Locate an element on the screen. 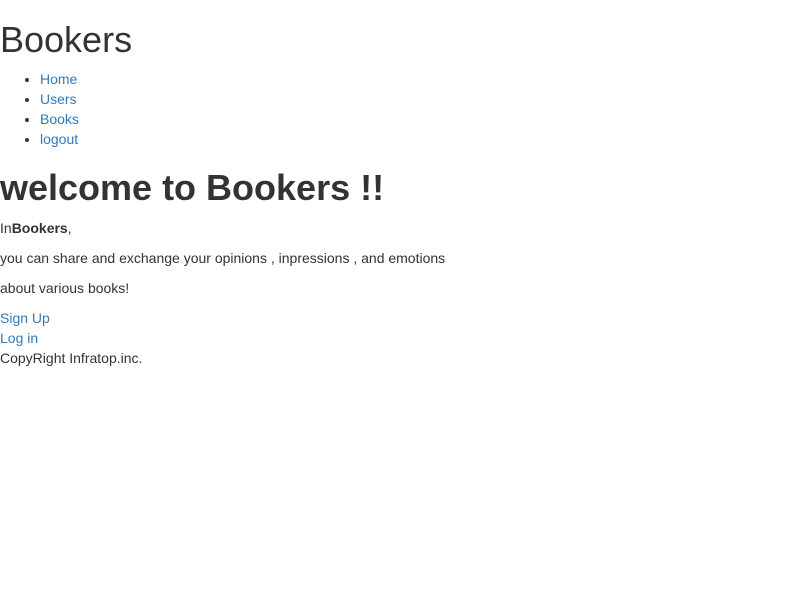 This screenshot has width=800, height=600. nav-item-users: Users is located at coordinates (59, 99).